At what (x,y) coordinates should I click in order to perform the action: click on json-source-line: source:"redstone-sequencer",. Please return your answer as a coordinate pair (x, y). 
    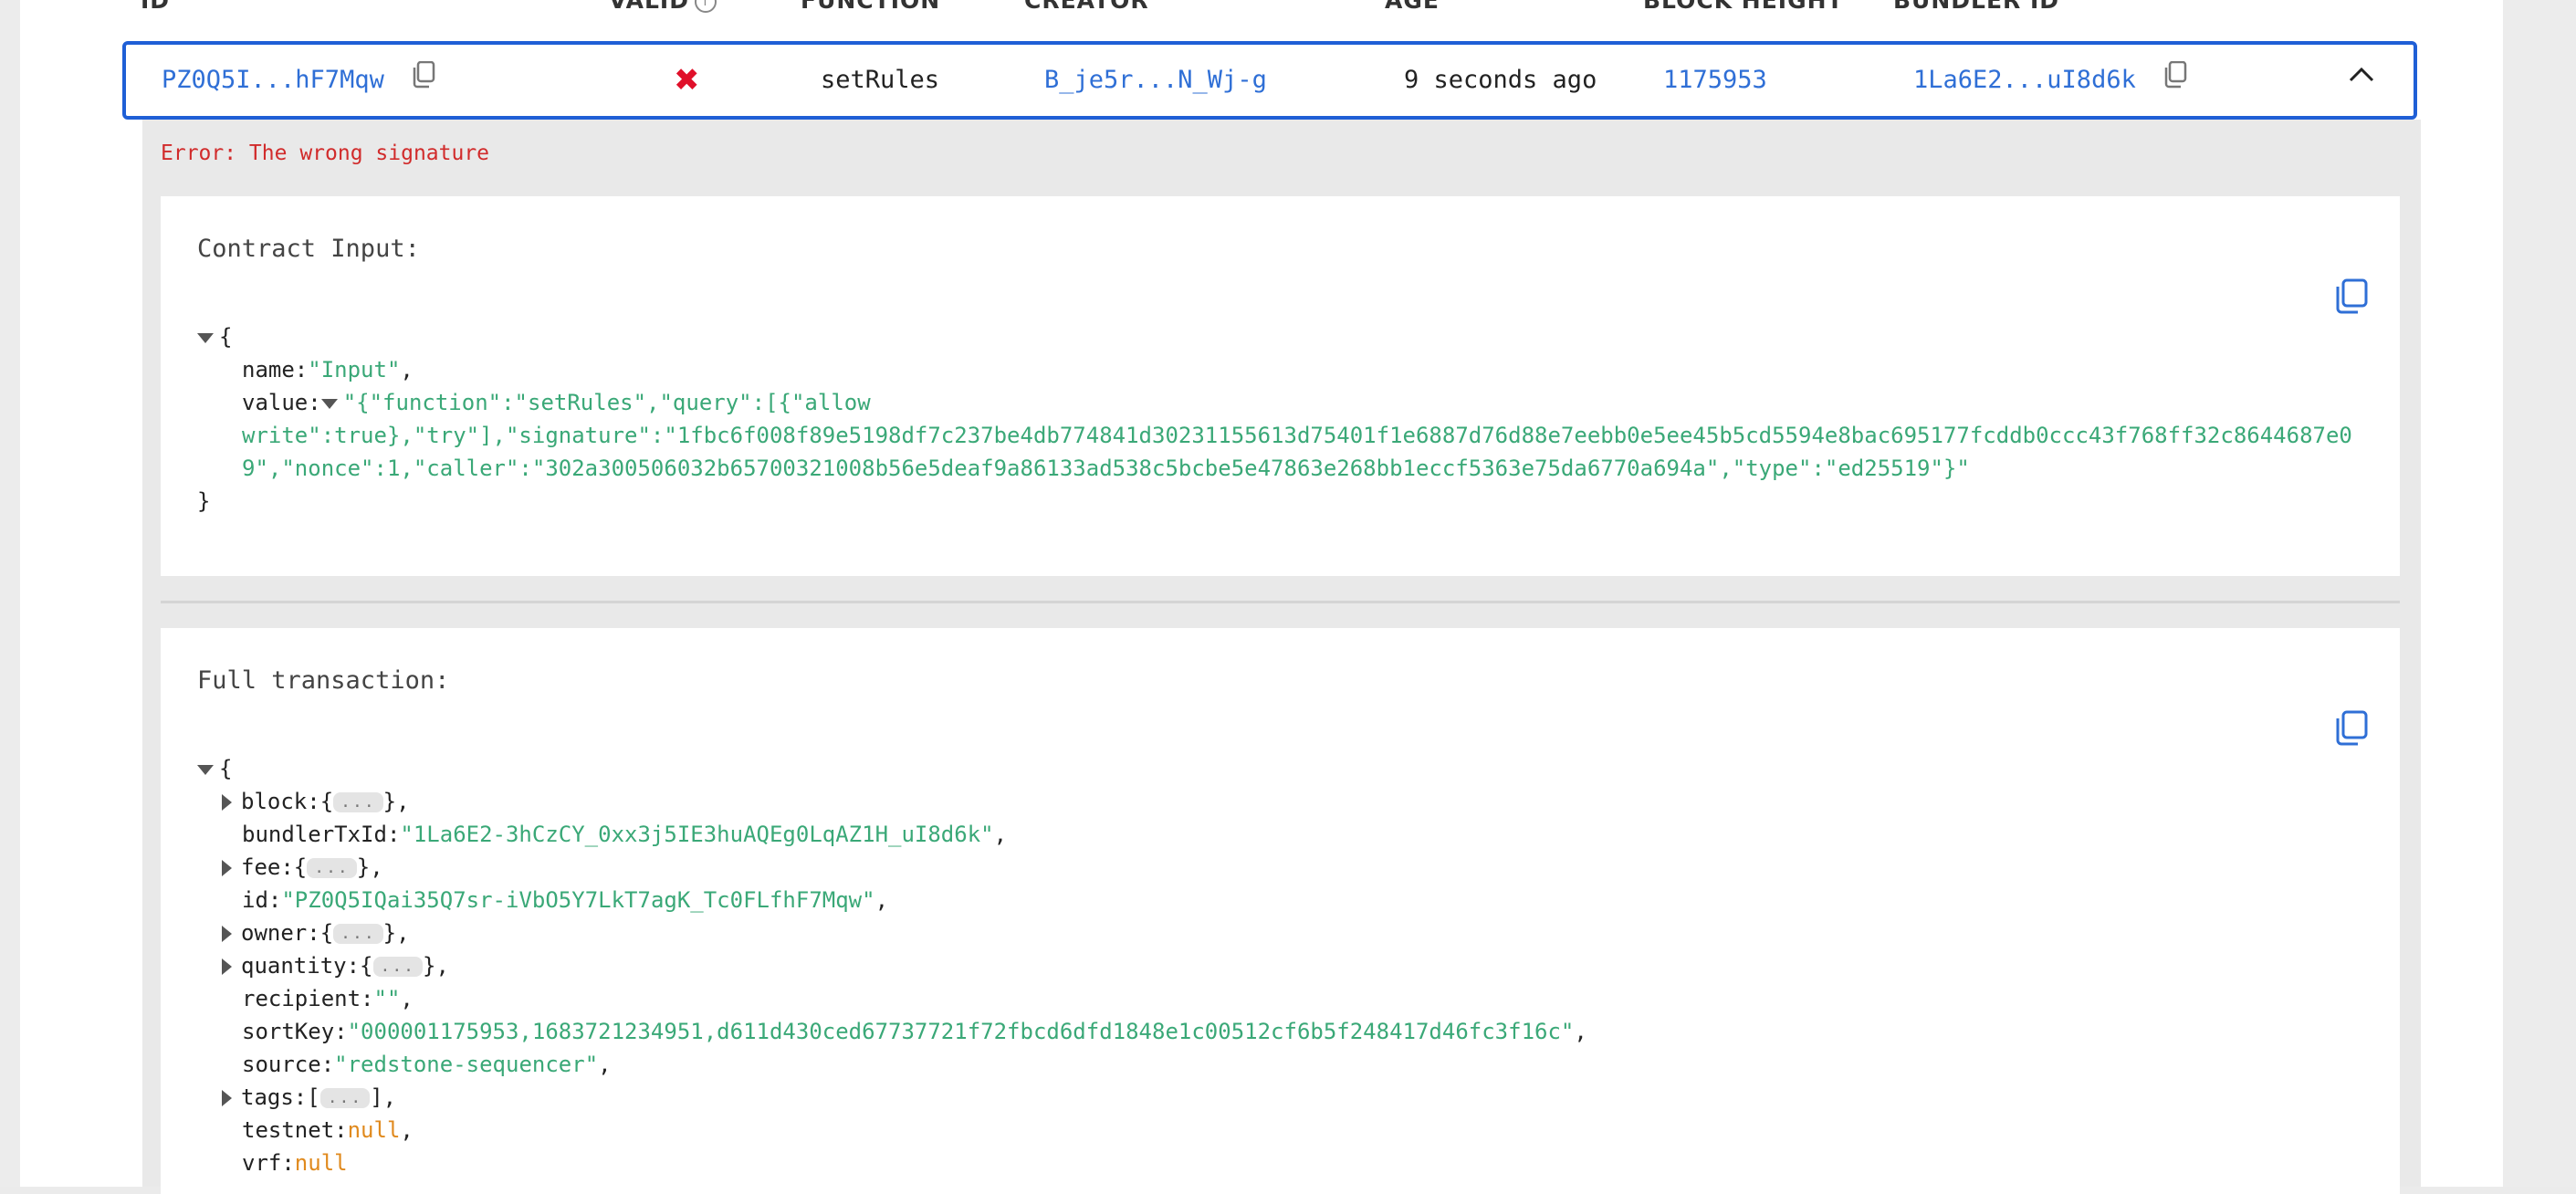
    Looking at the image, I should click on (427, 1064).